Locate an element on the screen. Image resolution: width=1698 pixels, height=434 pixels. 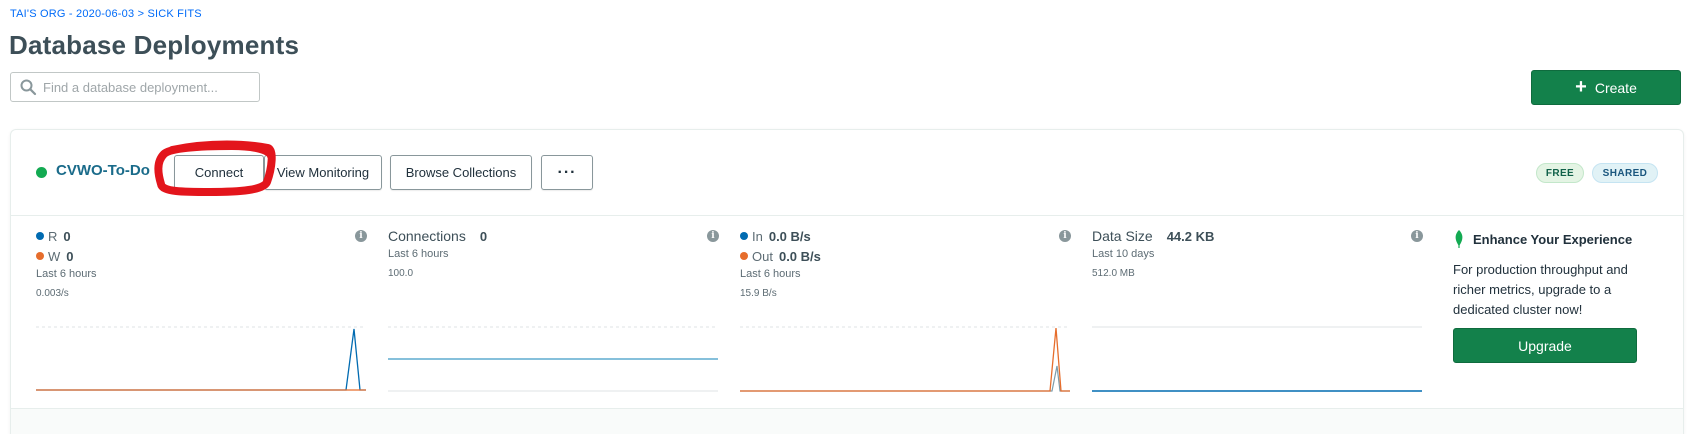
data-size-row: Data Size 44.2 KB is located at coordinates (1257, 236).